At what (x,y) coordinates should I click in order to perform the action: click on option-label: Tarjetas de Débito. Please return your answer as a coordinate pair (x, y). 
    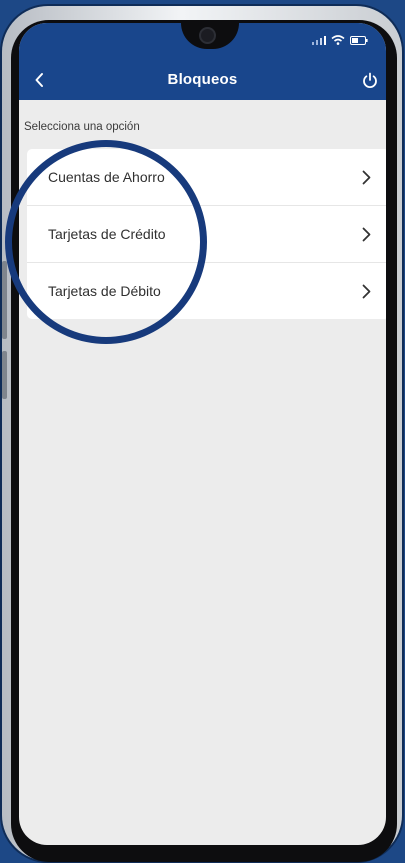
    Looking at the image, I should click on (104, 291).